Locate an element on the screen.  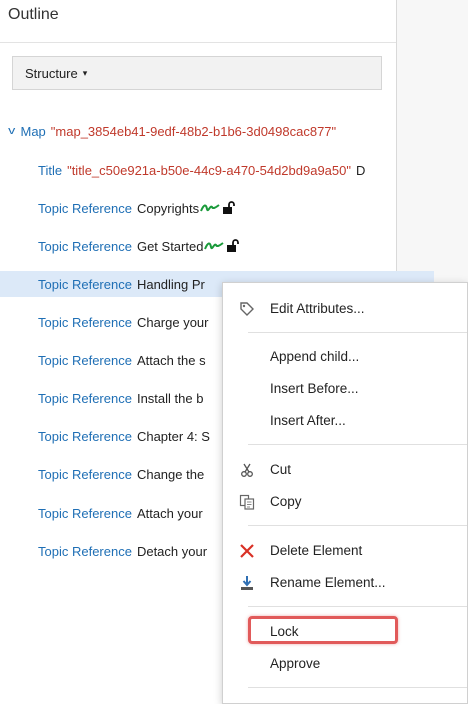
tree-node-topicref: Topic Reference Get Started is located at coordinates (217, 246).